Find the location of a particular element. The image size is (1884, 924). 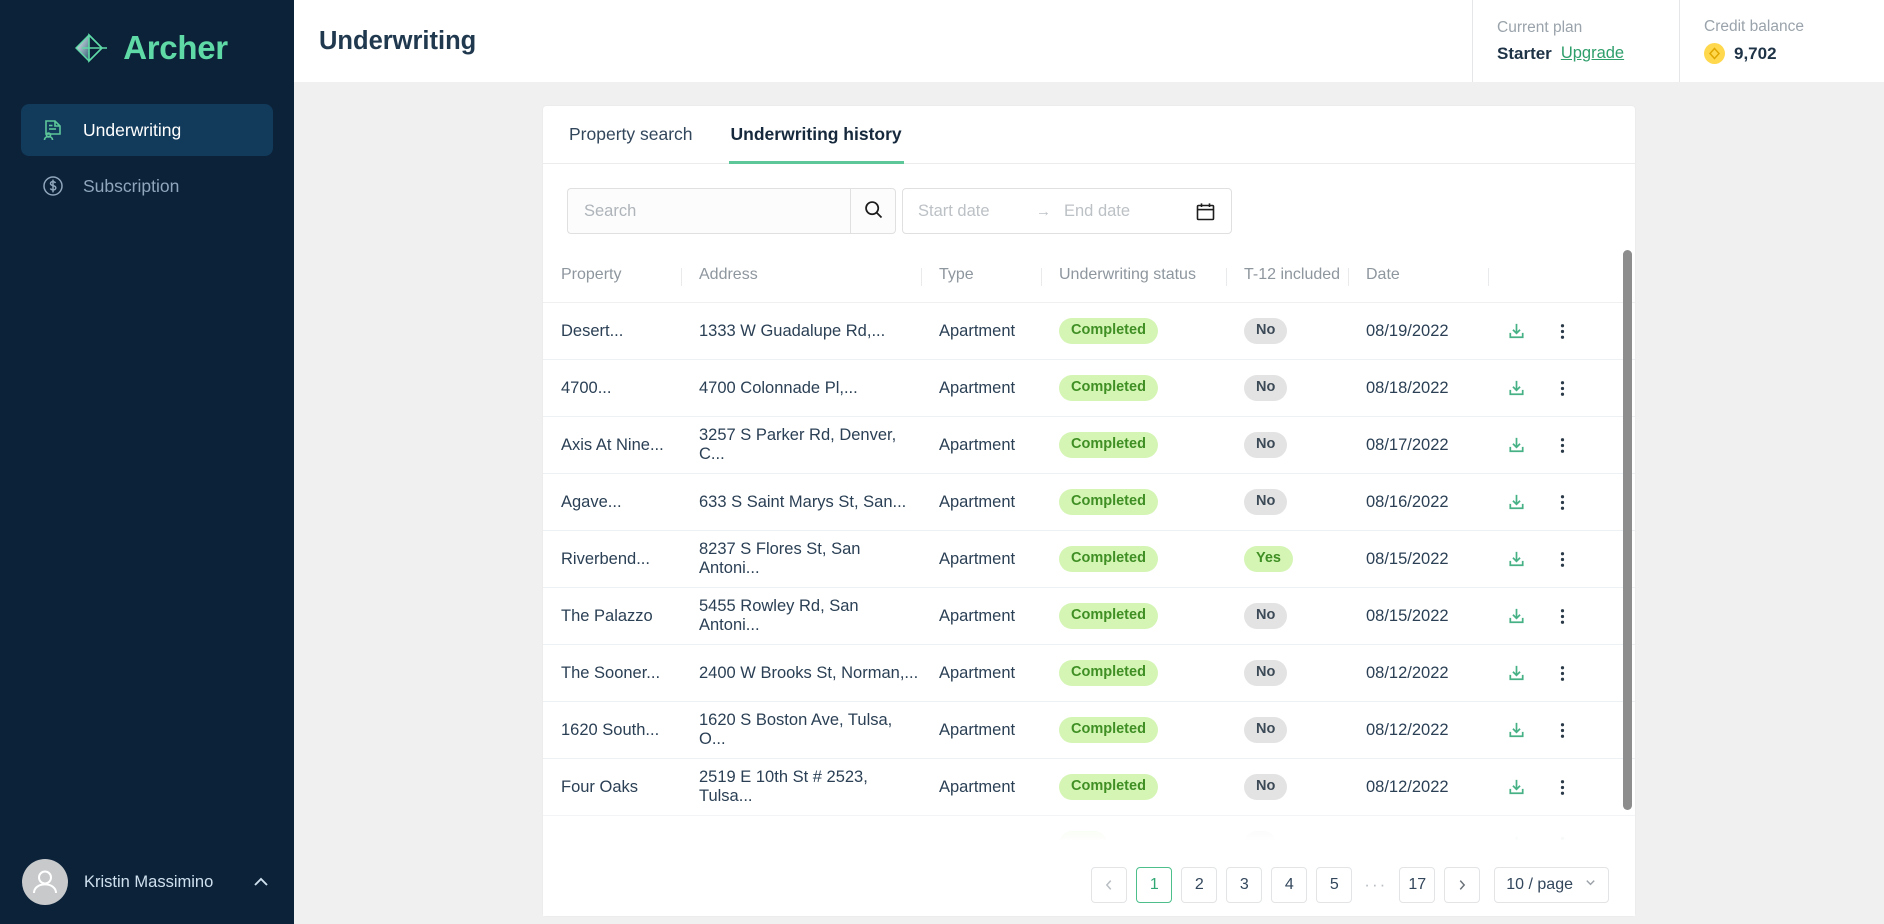

search-button is located at coordinates (873, 211).